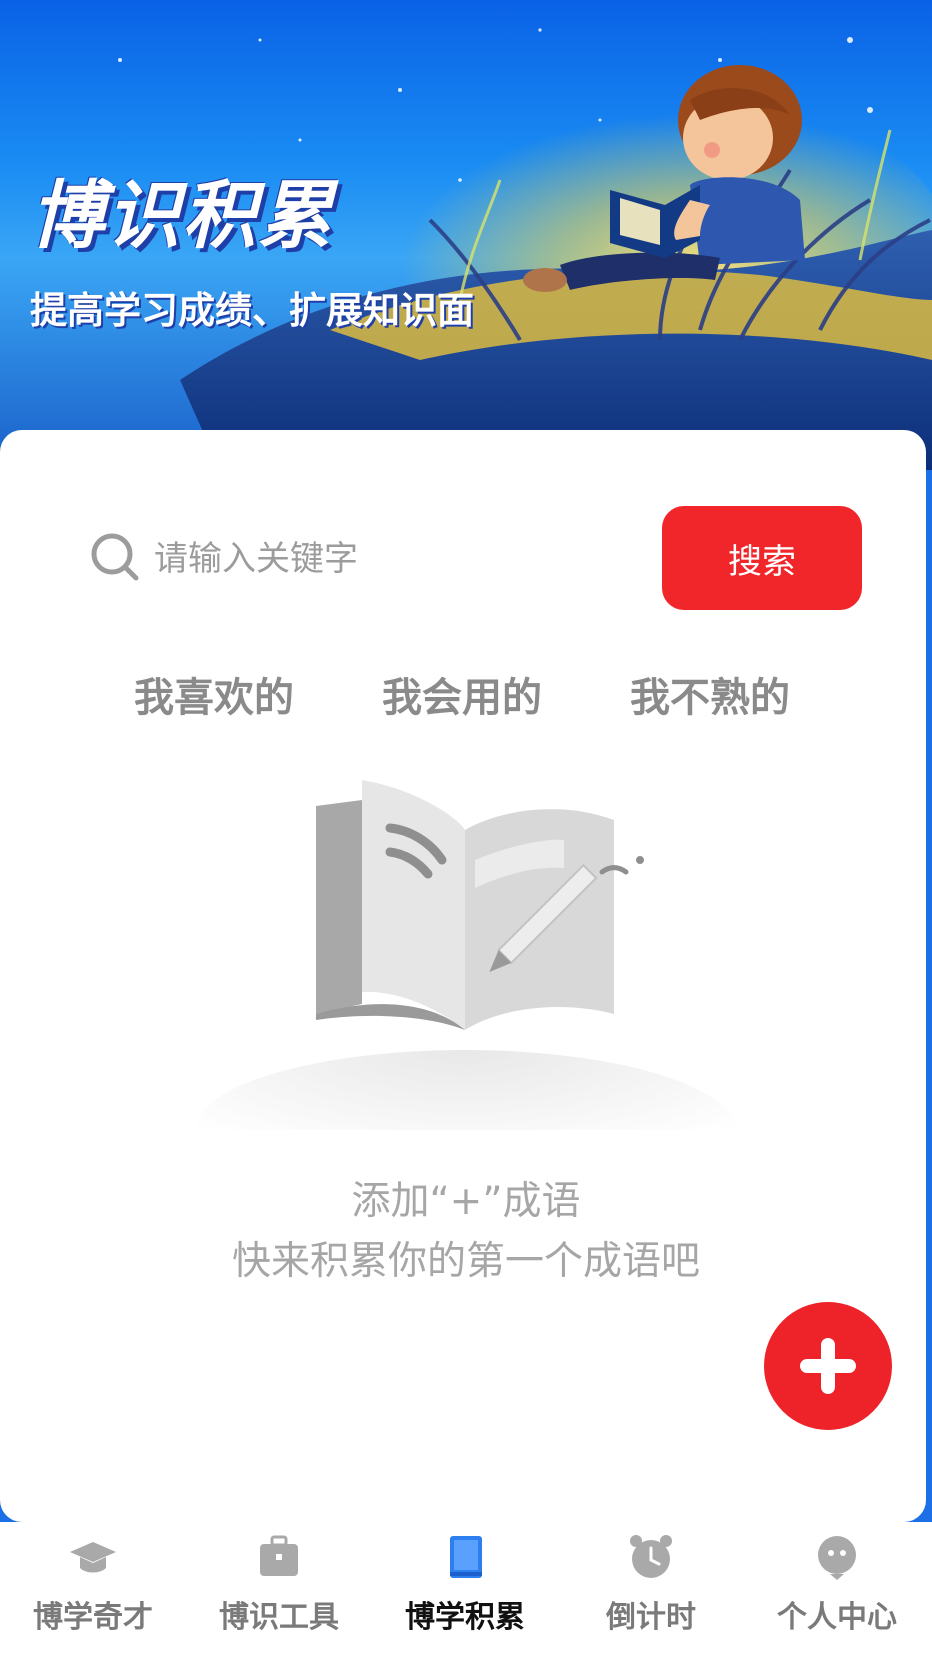 The width and height of the screenshot is (932, 1654). I want to click on search-icon, so click(115, 557).